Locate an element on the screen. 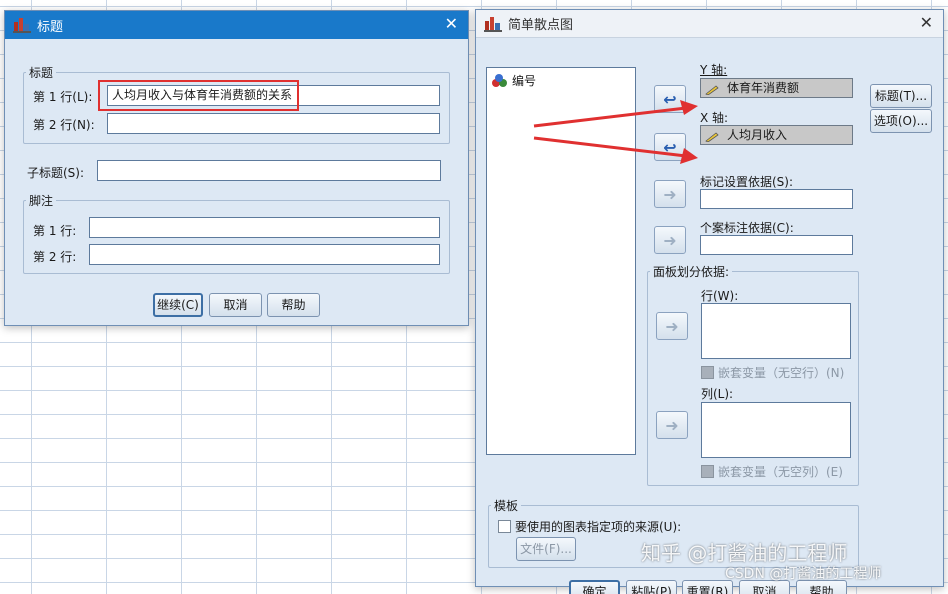 This screenshot has height=594, width=948. y-axis-value: 体育年消费额 is located at coordinates (763, 88).